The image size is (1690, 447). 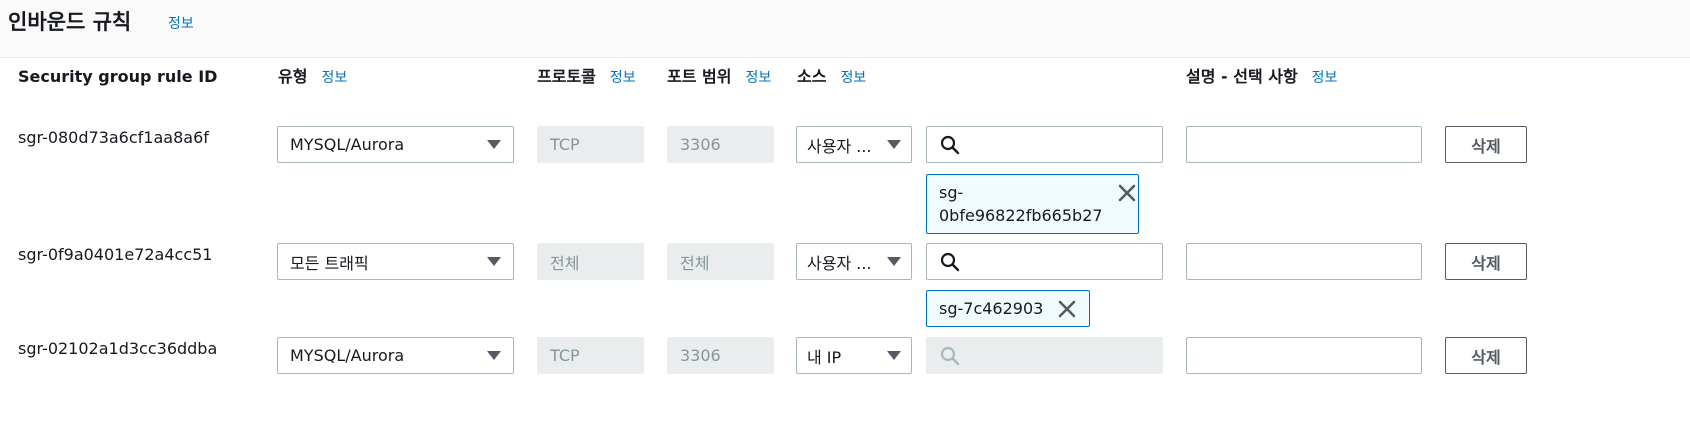 What do you see at coordinates (590, 261) in the screenshot?
I see `protocol-field: 전체` at bounding box center [590, 261].